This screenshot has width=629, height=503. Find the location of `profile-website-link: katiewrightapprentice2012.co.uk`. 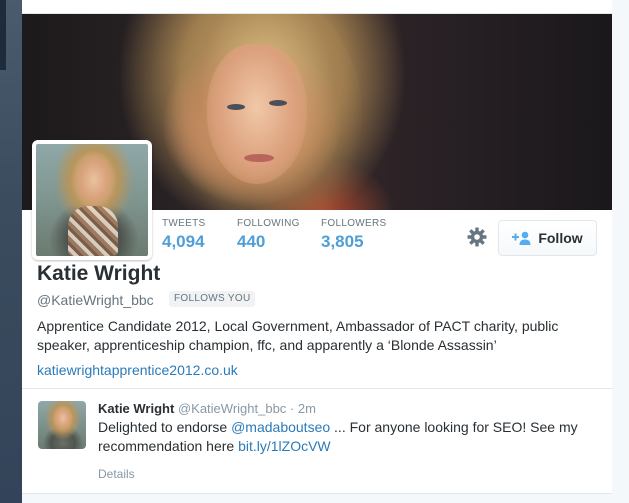

profile-website-link: katiewrightapprentice2012.co.uk is located at coordinates (137, 370).